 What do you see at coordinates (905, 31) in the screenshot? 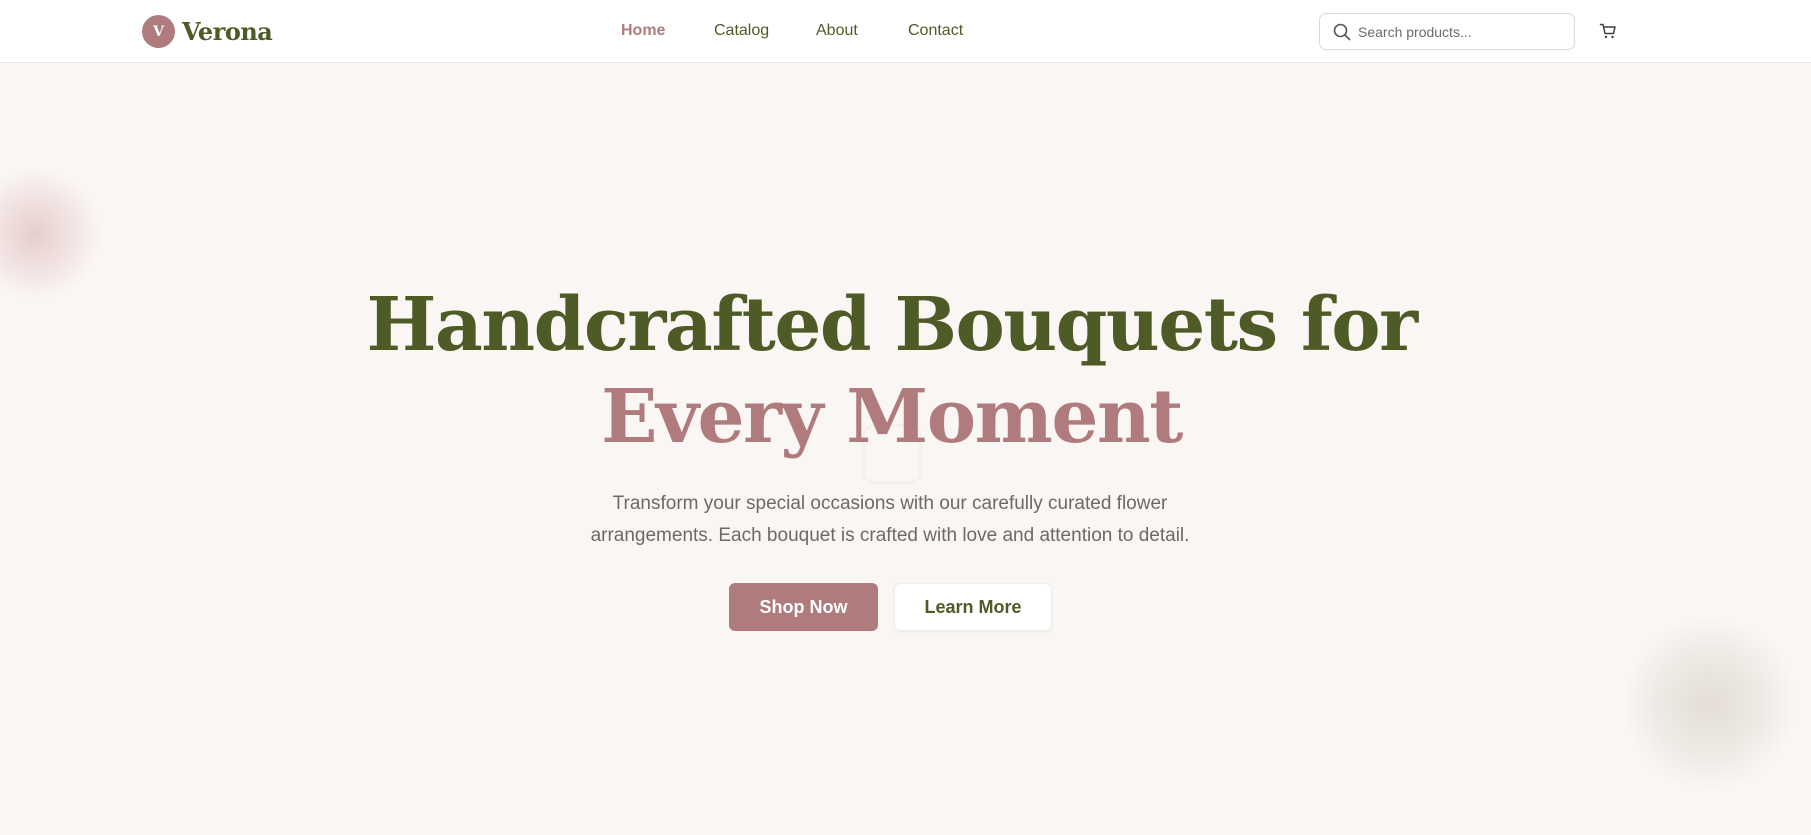
I see `top-navbar: V Verona Home Catalog About Contact` at bounding box center [905, 31].